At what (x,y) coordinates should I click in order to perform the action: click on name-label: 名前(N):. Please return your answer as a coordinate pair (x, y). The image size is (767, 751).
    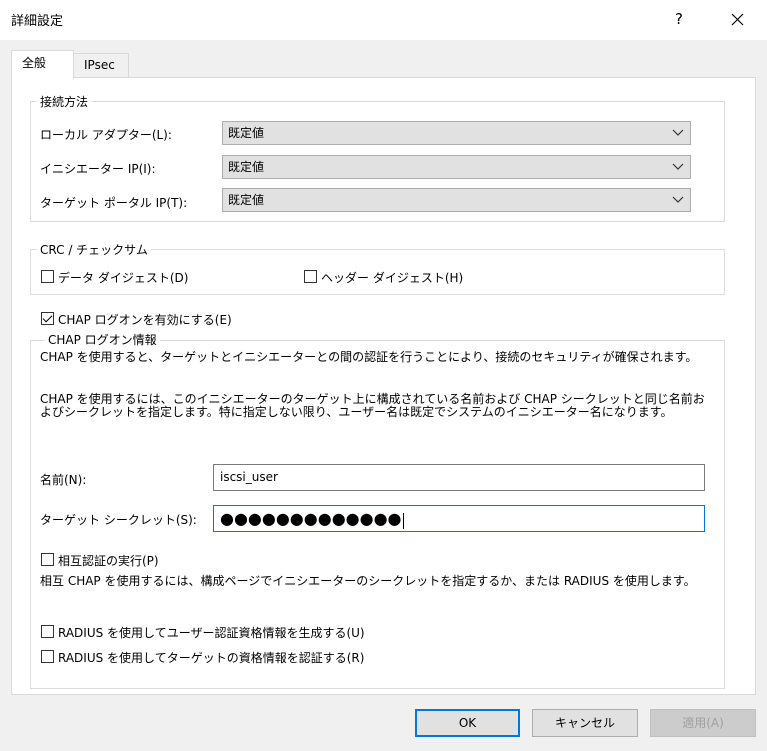
    Looking at the image, I should click on (63, 480).